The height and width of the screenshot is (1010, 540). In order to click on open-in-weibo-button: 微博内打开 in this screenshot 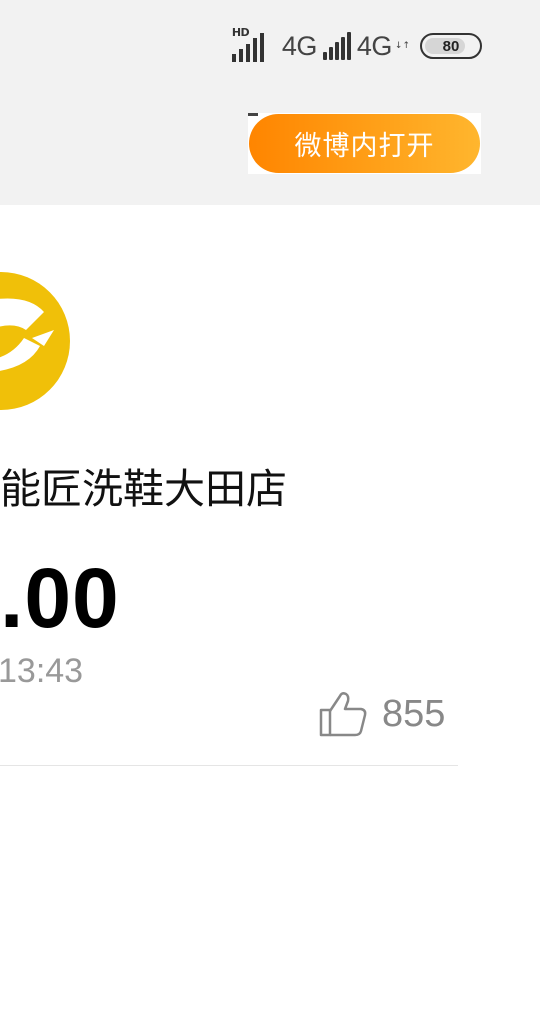, I will do `click(364, 143)`.